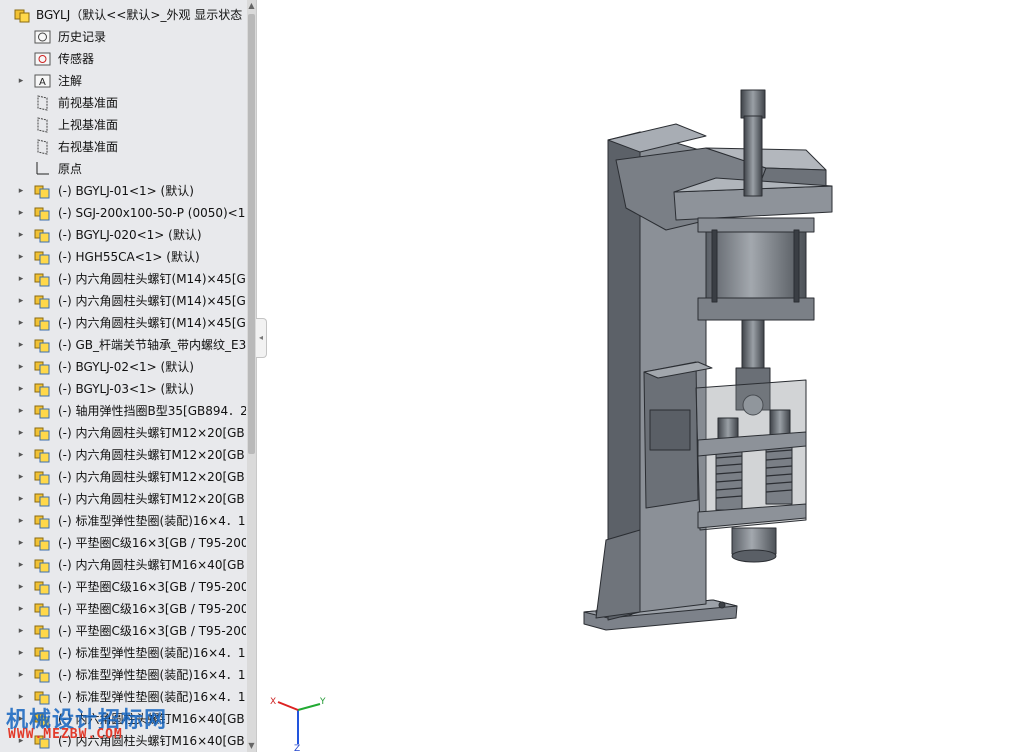 Image resolution: width=1025 pixels, height=756 pixels. What do you see at coordinates (88, 147) in the screenshot?
I see `tree-item-label: 右视基准面` at bounding box center [88, 147].